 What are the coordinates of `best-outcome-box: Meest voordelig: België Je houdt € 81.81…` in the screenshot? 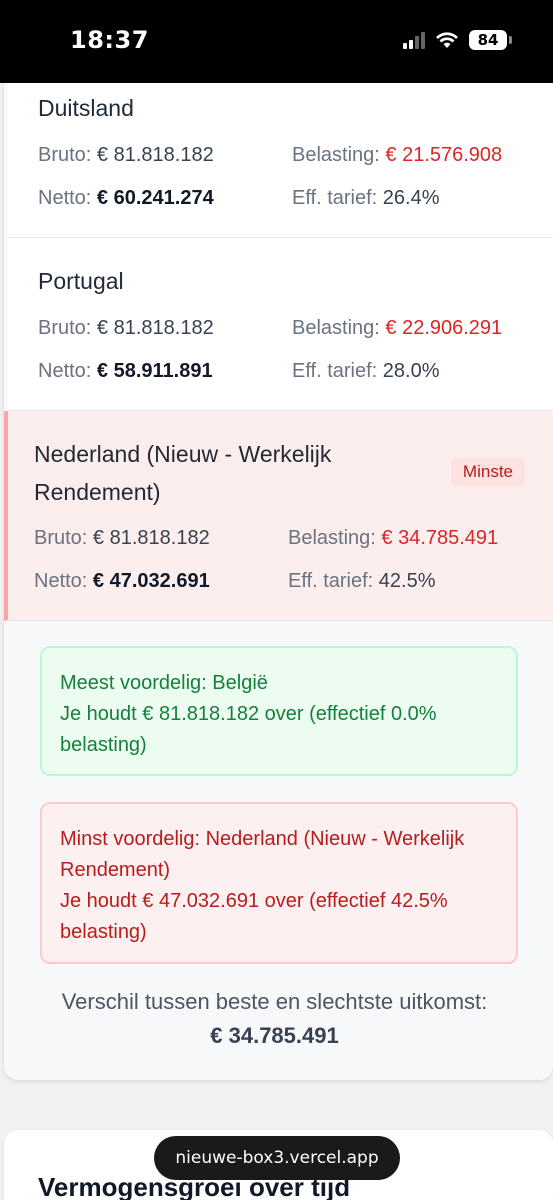 It's located at (279, 711).